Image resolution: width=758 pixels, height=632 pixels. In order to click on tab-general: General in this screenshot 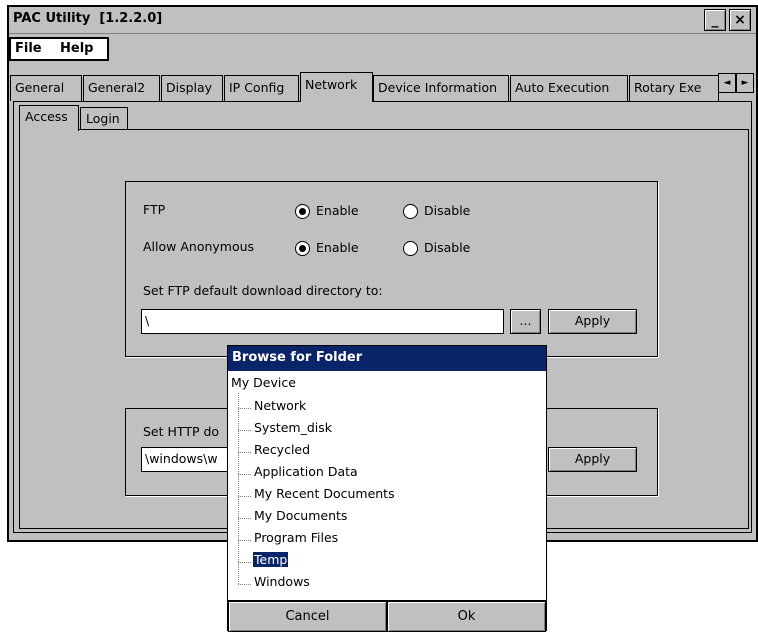, I will do `click(46, 88)`.